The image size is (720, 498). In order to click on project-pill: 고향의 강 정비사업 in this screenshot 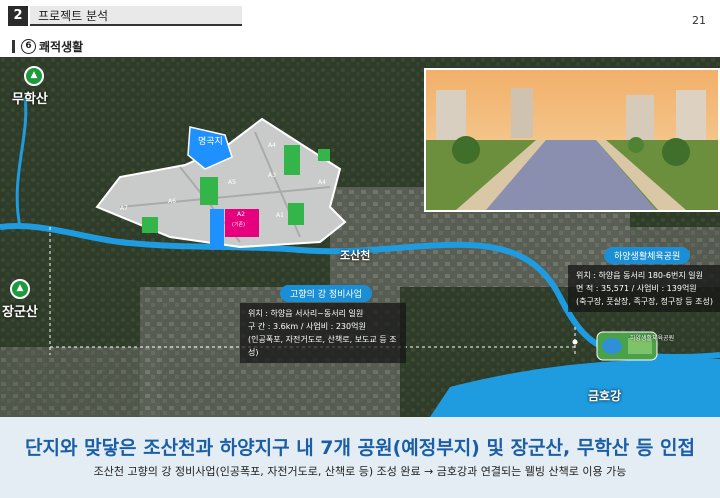, I will do `click(326, 293)`.